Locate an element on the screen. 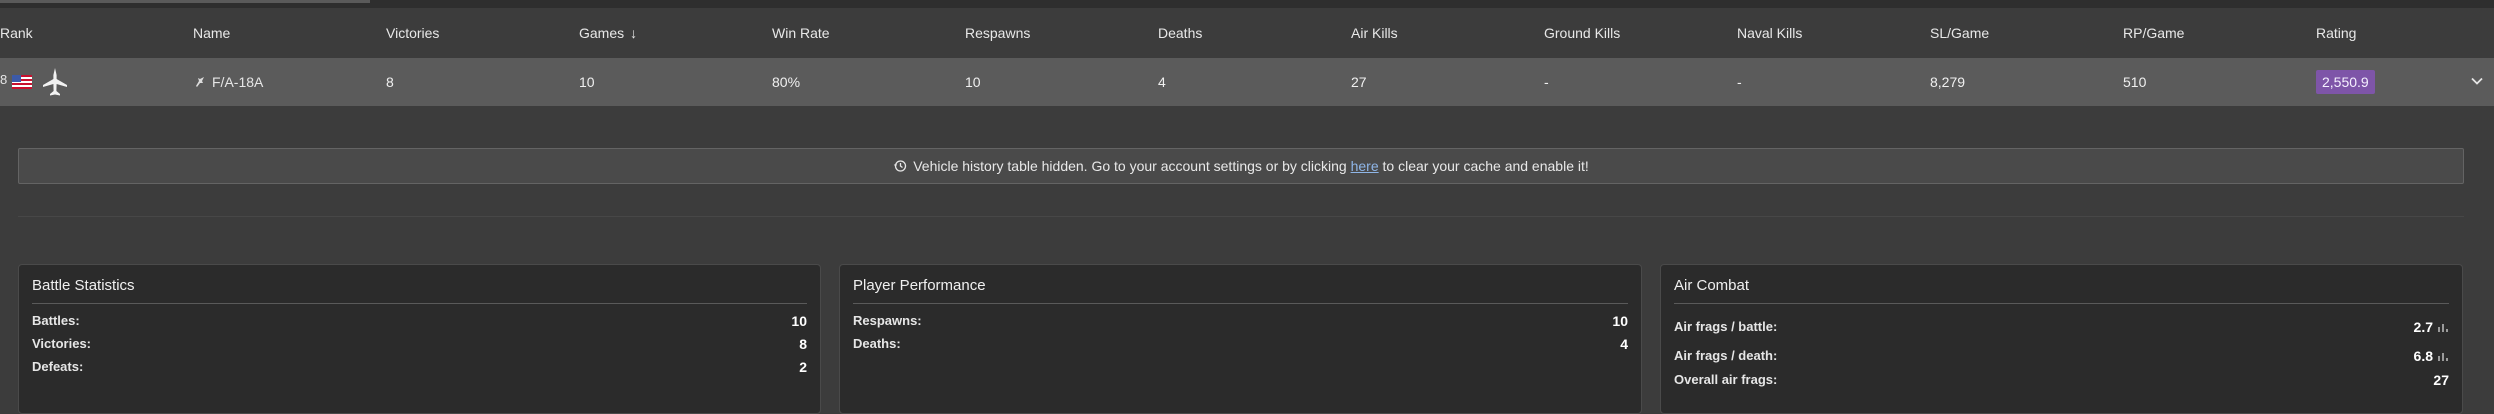 This screenshot has height=414, width=2494. stat-label: Battles: is located at coordinates (56, 320).